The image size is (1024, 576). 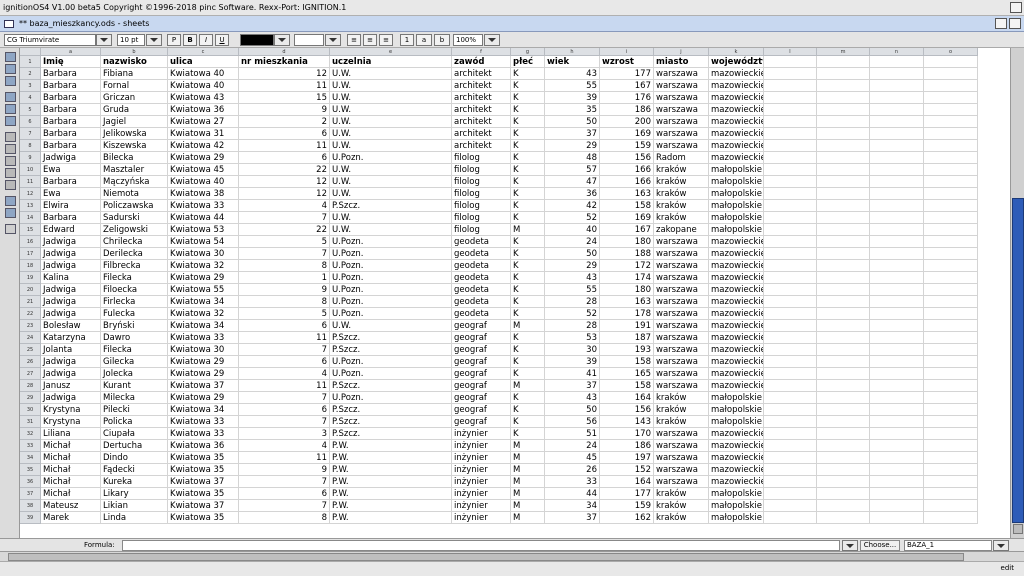 I want to click on table-cell: 37, so click(x=572, y=386).